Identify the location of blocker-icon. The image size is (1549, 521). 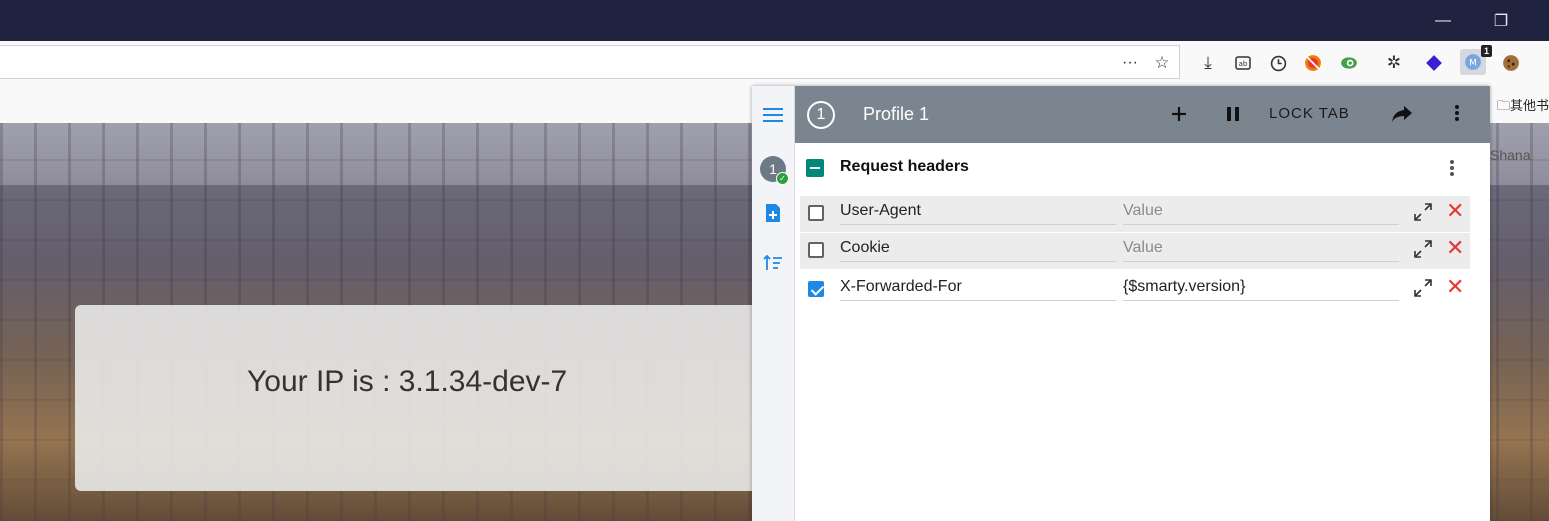
(1313, 63).